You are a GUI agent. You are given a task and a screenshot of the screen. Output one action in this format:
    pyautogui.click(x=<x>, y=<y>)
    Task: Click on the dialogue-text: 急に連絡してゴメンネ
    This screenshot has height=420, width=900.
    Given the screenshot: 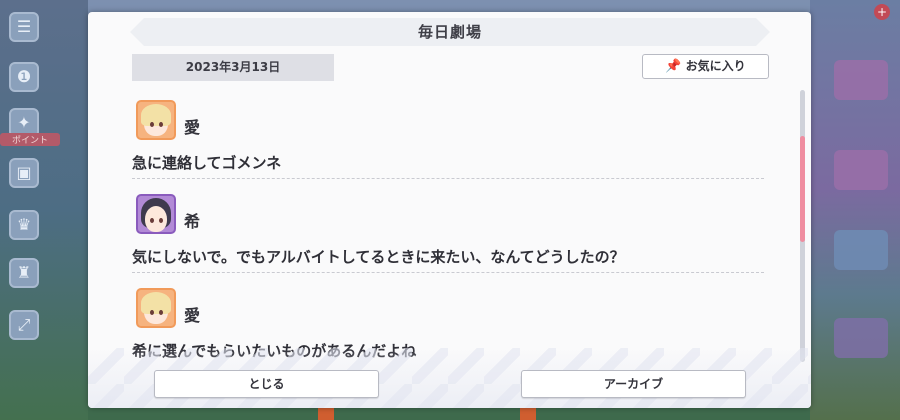 What is the action you would take?
    pyautogui.click(x=207, y=163)
    